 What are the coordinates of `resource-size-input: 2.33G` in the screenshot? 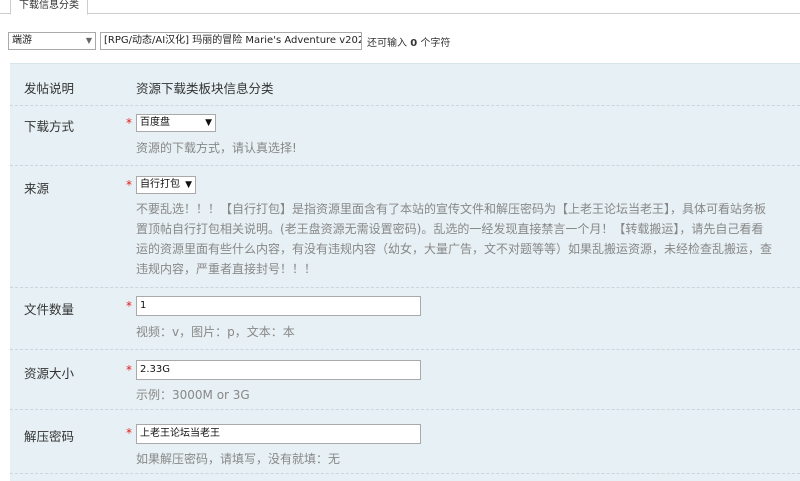 It's located at (278, 370).